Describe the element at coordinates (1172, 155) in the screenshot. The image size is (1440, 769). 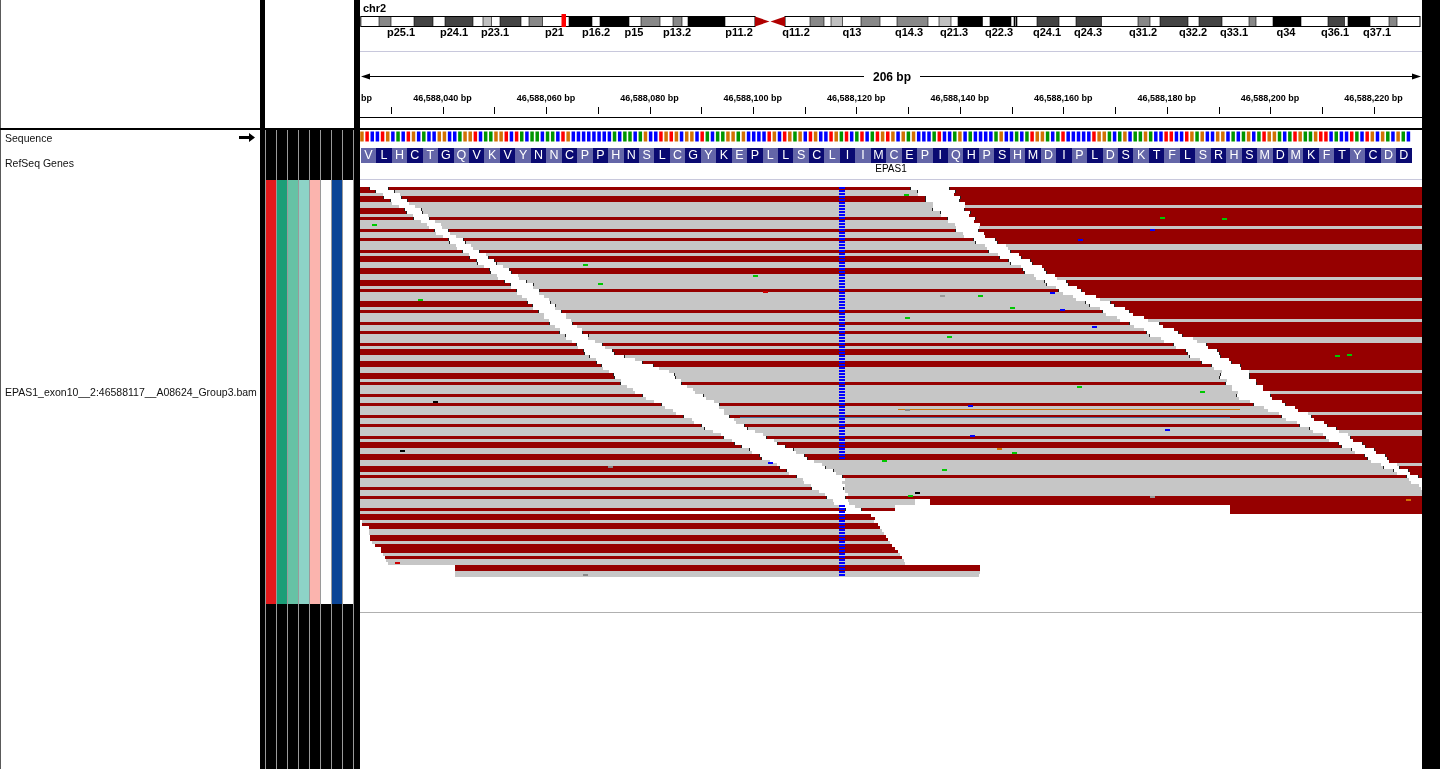
I see `amino-acid: F` at that location.